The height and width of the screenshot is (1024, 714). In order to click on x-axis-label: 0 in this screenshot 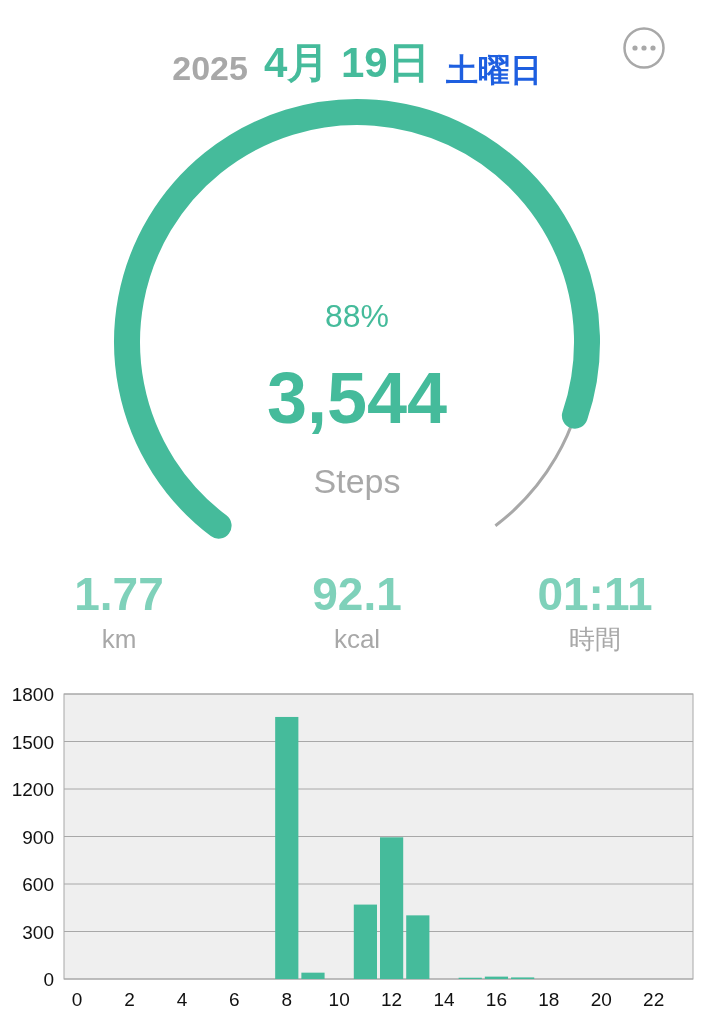, I will do `click(77, 999)`.